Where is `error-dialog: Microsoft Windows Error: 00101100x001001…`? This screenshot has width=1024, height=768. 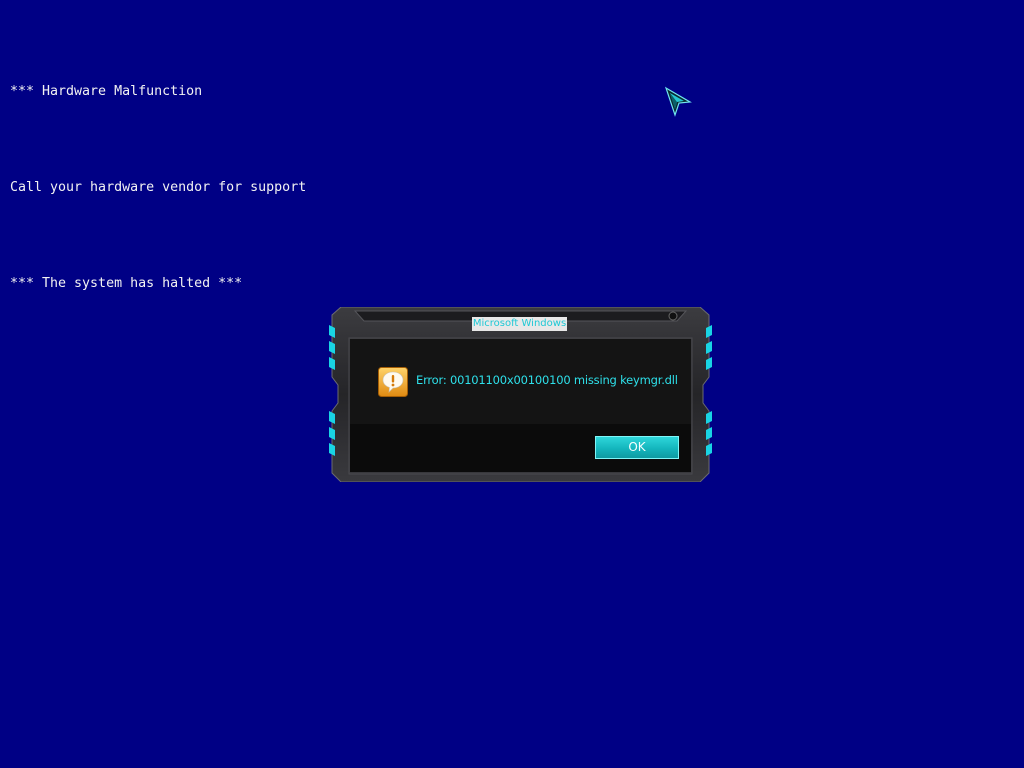 error-dialog: Microsoft Windows Error: 00101100x001001… is located at coordinates (520, 394).